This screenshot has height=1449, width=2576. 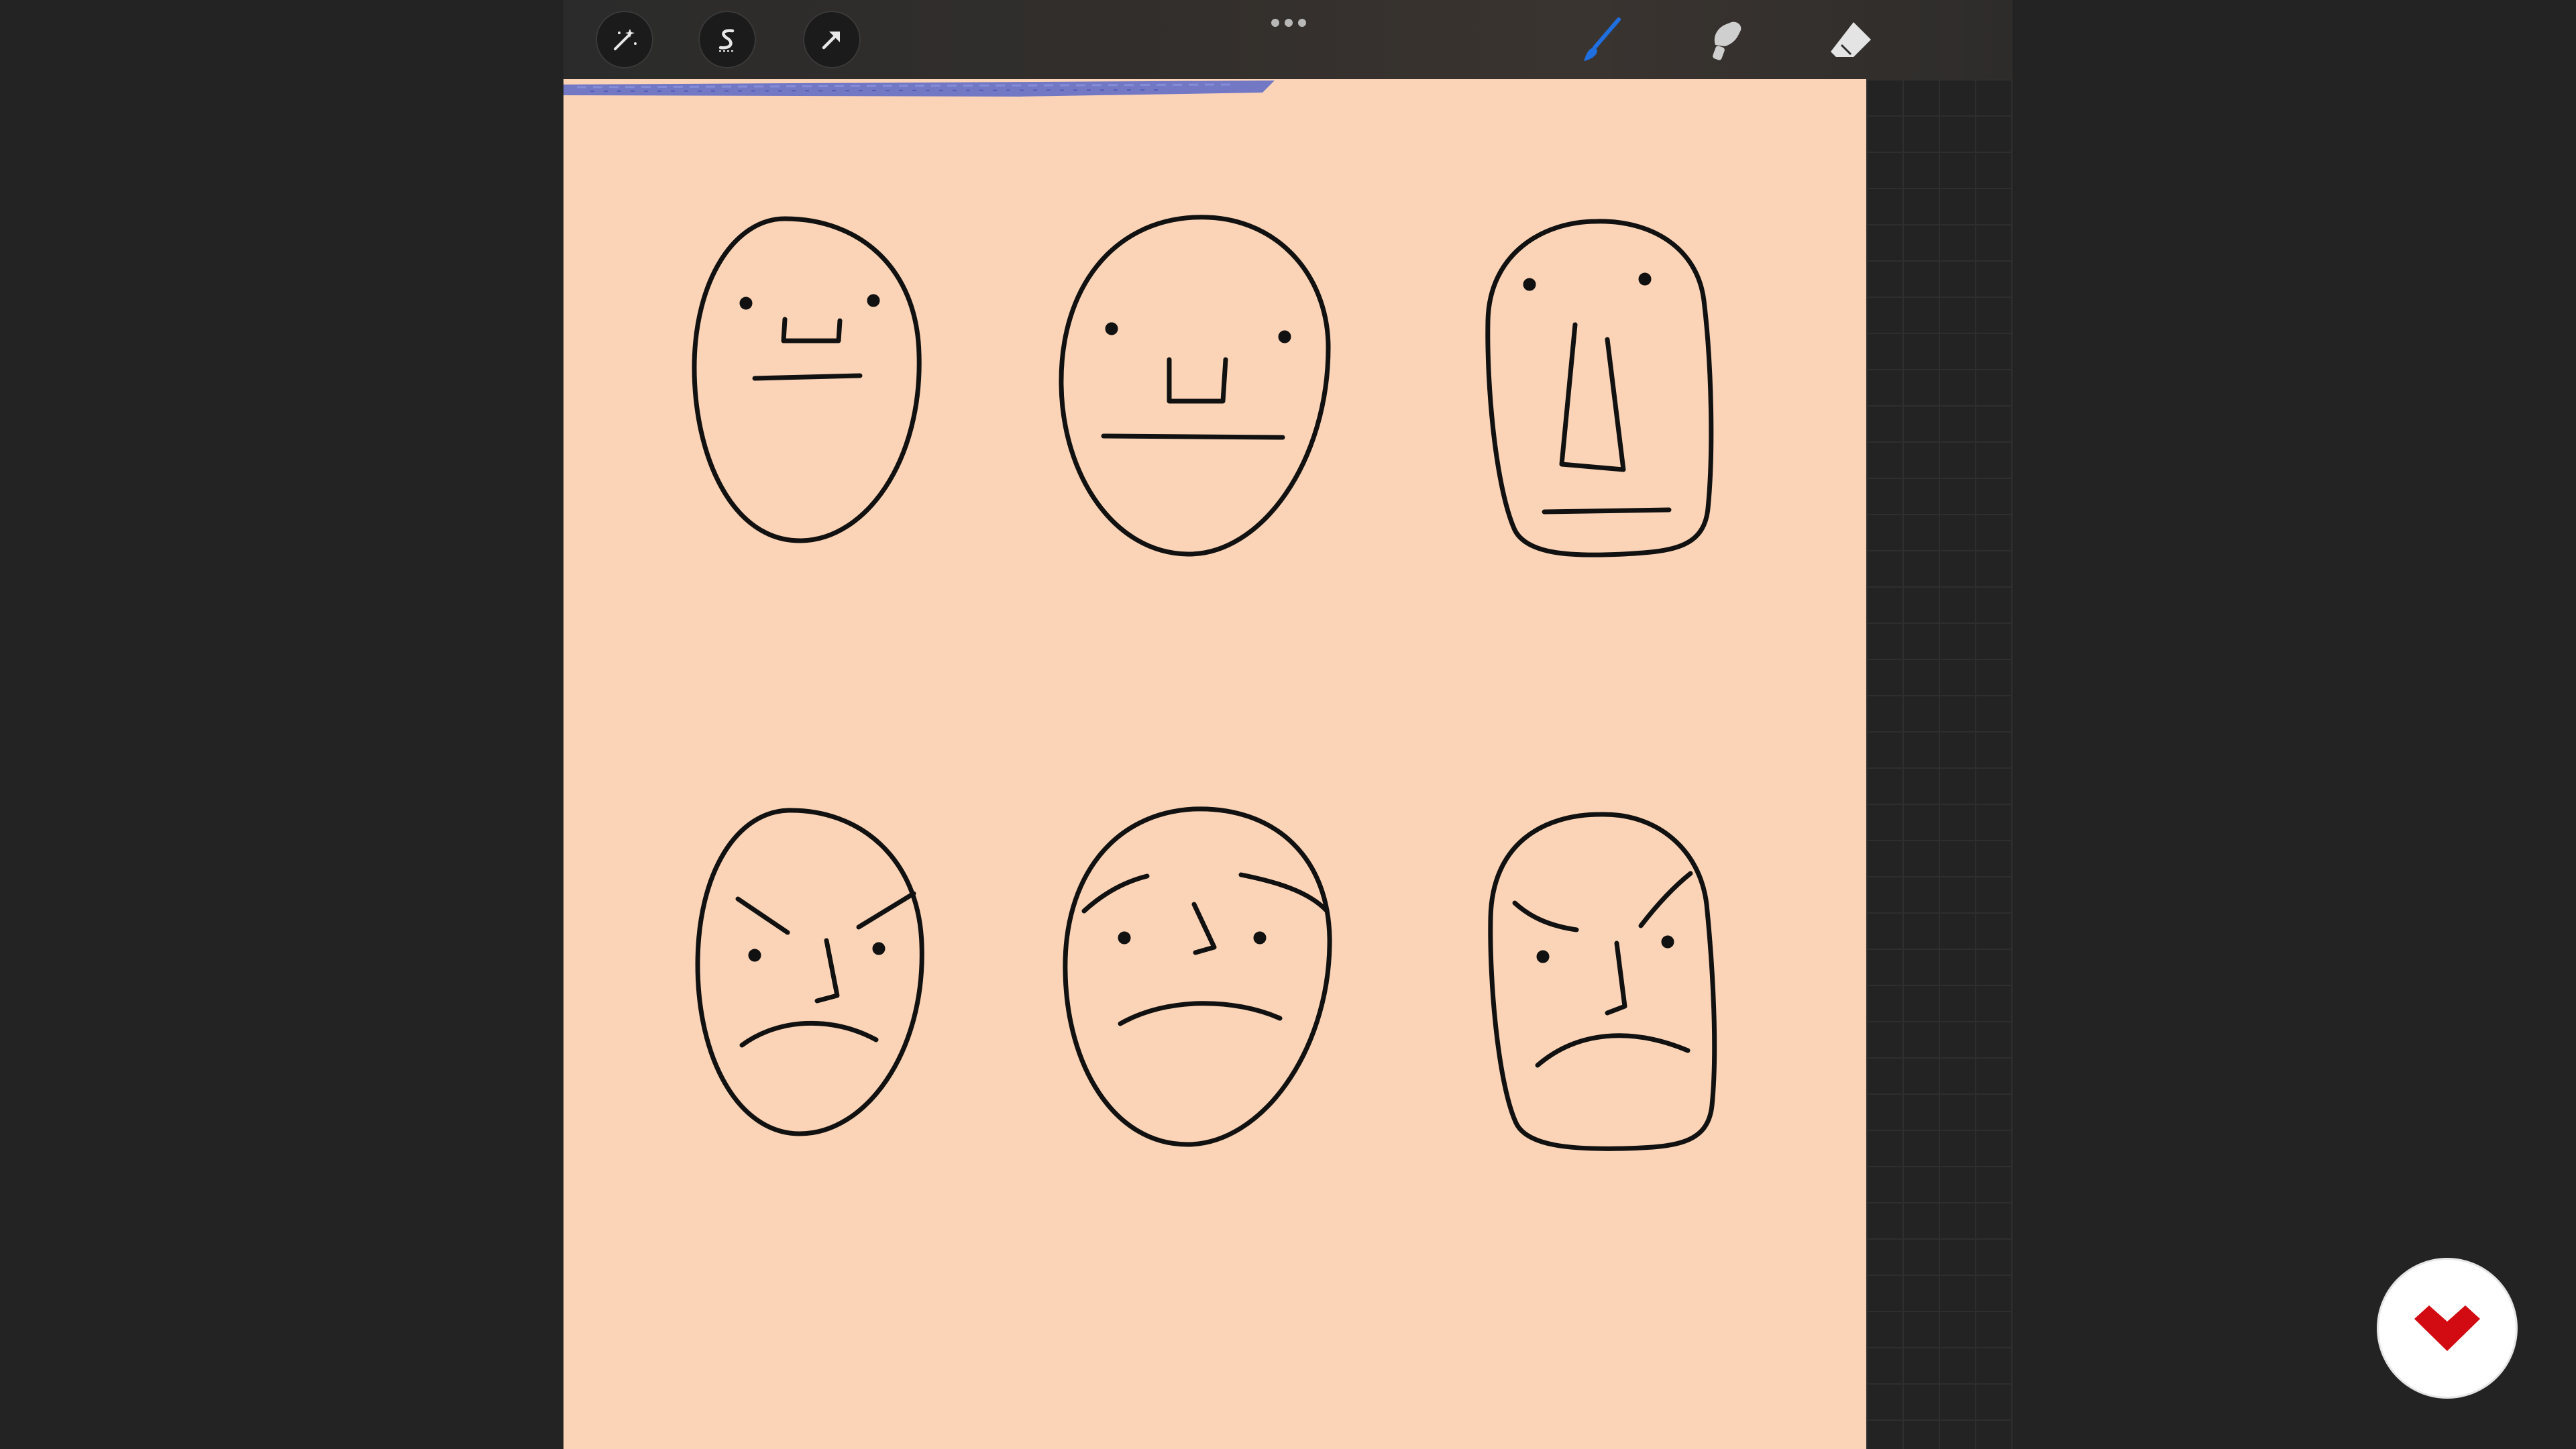 What do you see at coordinates (1602, 981) in the screenshot?
I see `face-angry-rect` at bounding box center [1602, 981].